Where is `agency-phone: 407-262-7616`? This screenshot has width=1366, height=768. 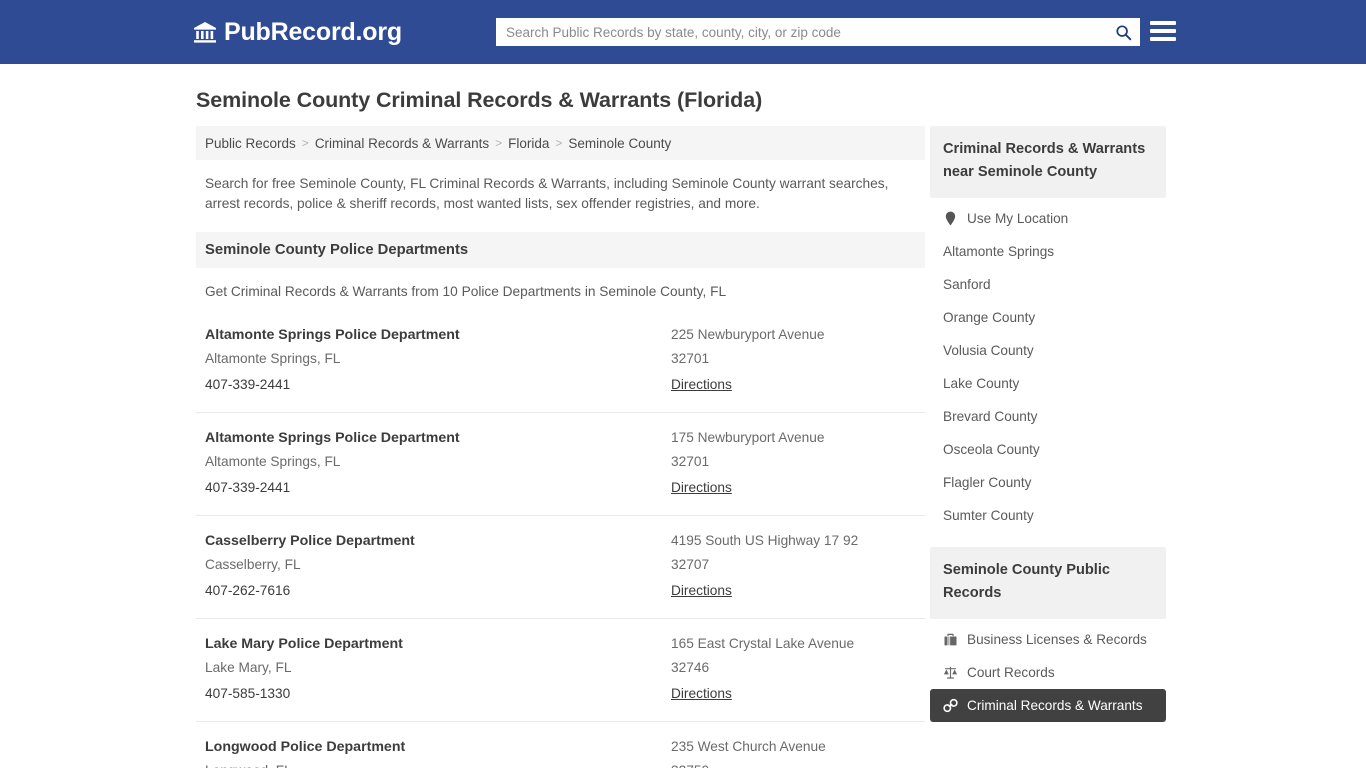
agency-phone: 407-262-7616 is located at coordinates (248, 590).